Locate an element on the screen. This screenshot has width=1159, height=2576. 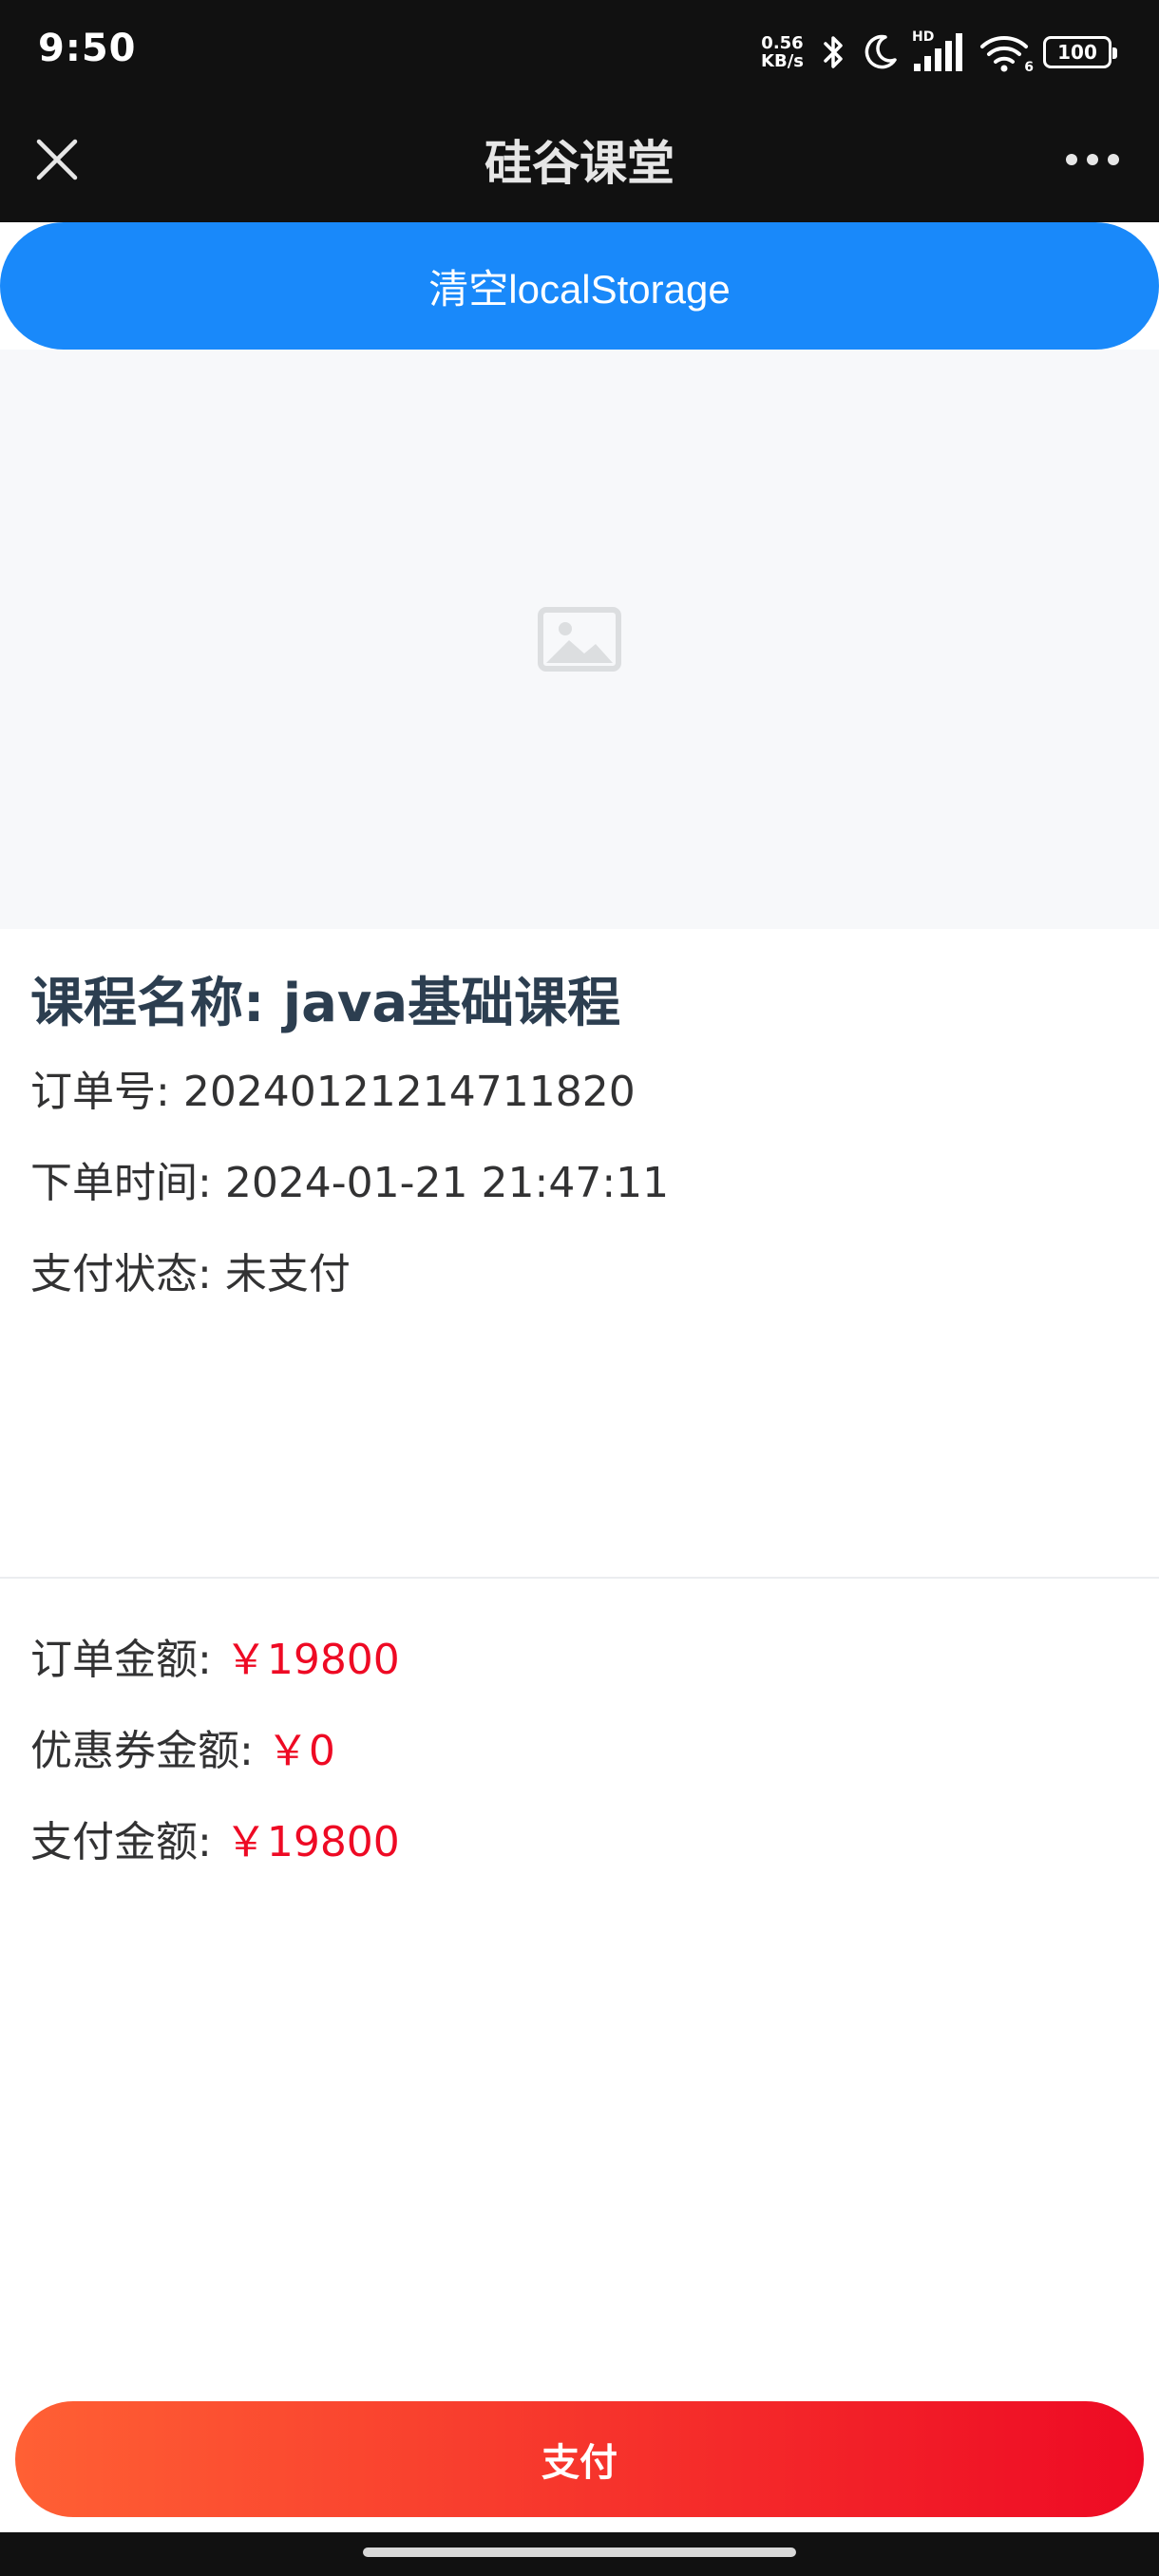
status-bar: 9:50 0.56 KB/s HD 6 100 is located at coordinates (579, 52).